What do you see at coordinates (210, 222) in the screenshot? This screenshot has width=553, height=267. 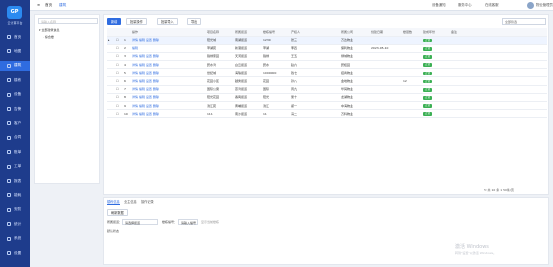 I see `show-current-checkbox: 显示当前楼栋` at bounding box center [210, 222].